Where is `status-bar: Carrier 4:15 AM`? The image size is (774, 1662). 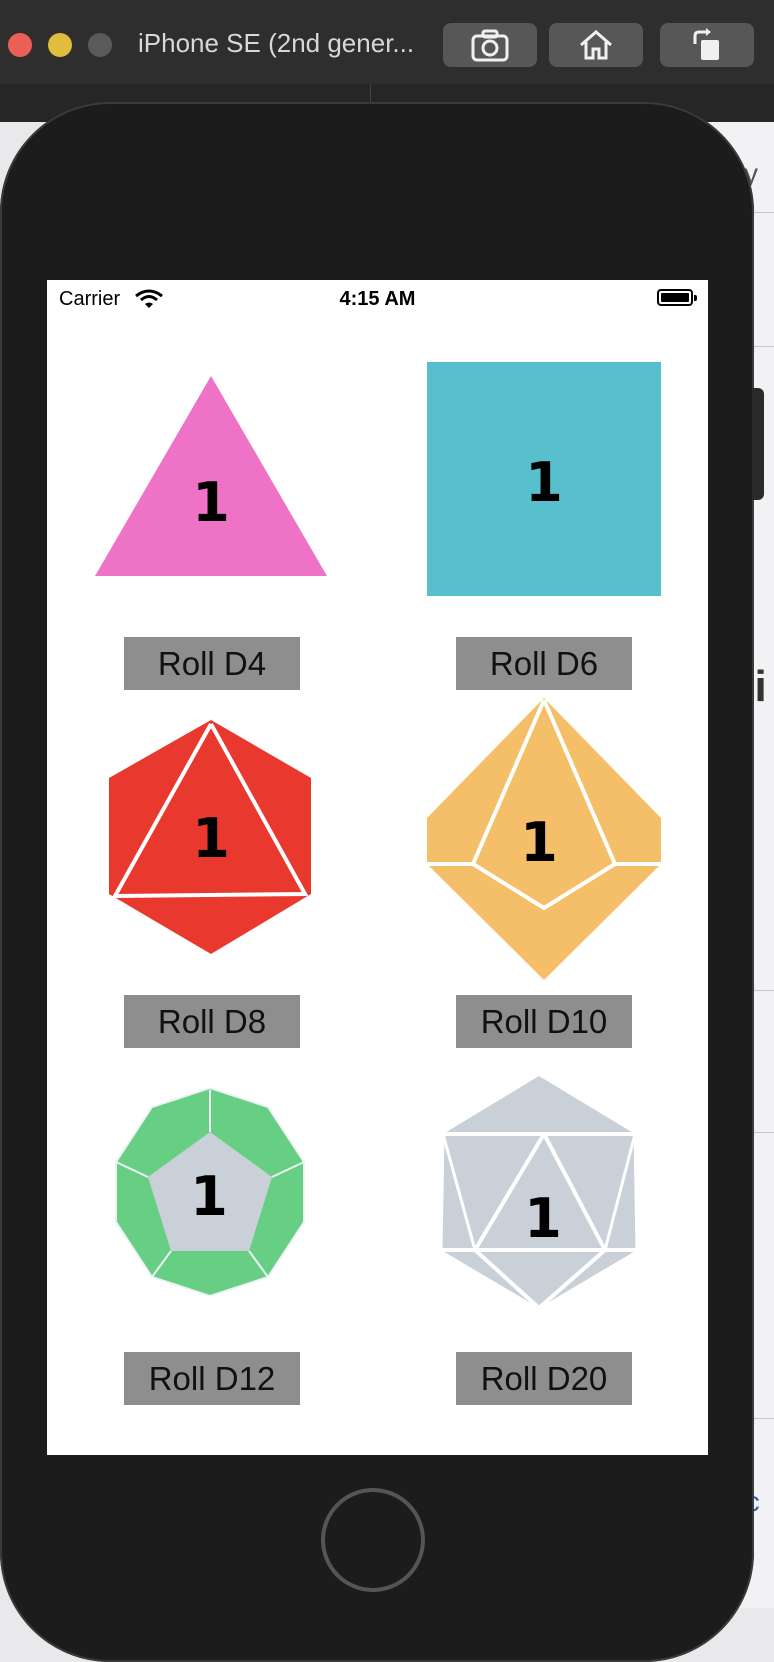 status-bar: Carrier 4:15 AM is located at coordinates (377, 300).